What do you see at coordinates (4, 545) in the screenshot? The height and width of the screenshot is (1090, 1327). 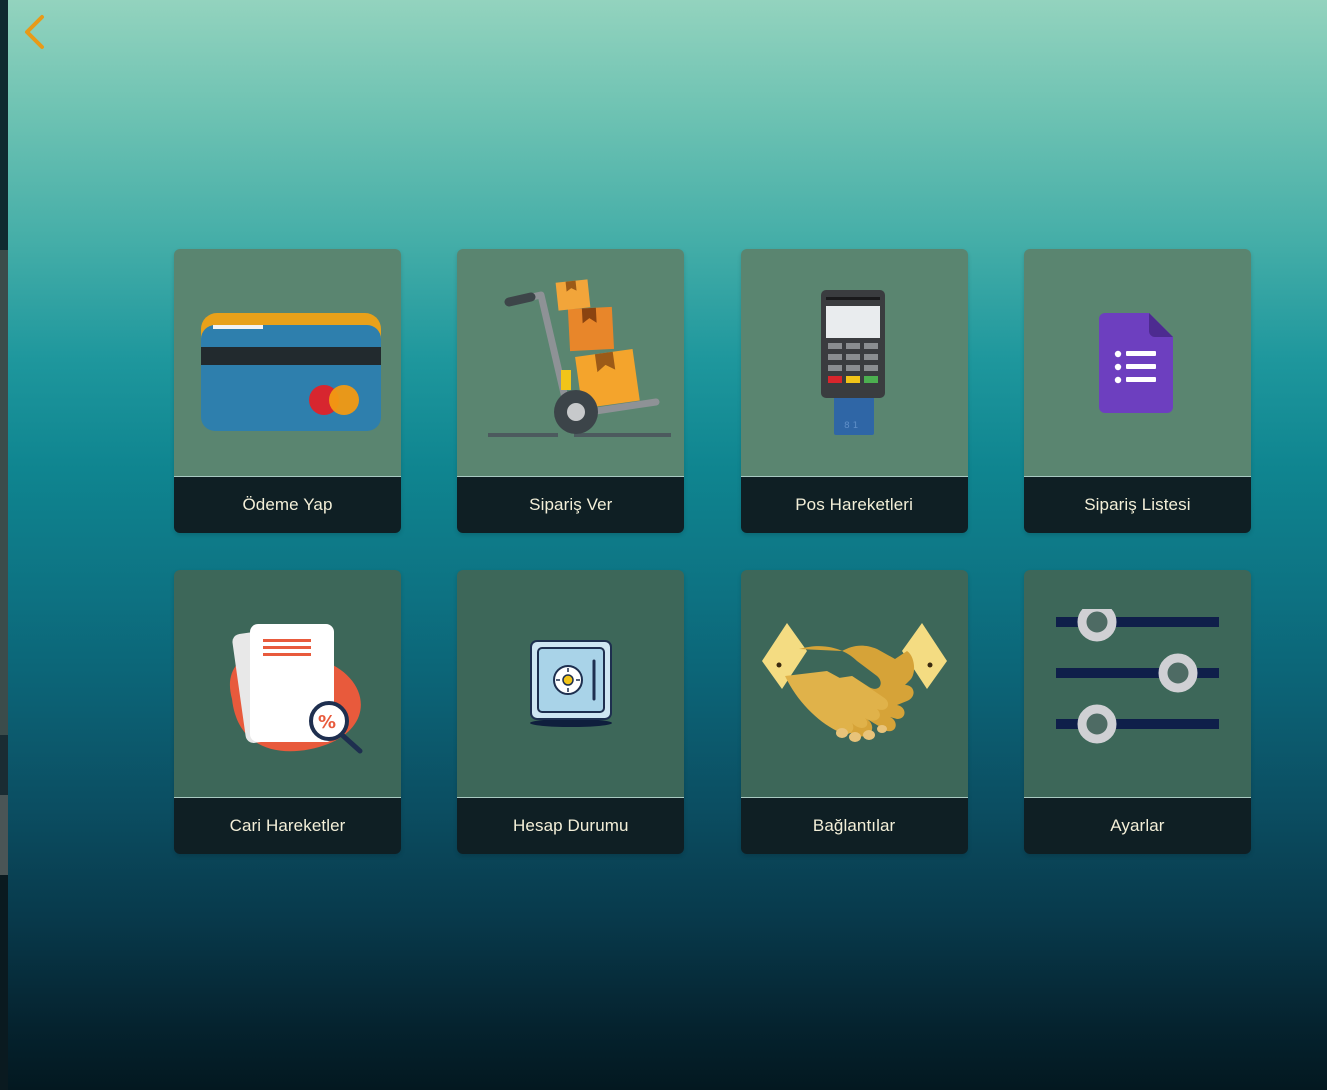 I see `left-edge-strip` at bounding box center [4, 545].